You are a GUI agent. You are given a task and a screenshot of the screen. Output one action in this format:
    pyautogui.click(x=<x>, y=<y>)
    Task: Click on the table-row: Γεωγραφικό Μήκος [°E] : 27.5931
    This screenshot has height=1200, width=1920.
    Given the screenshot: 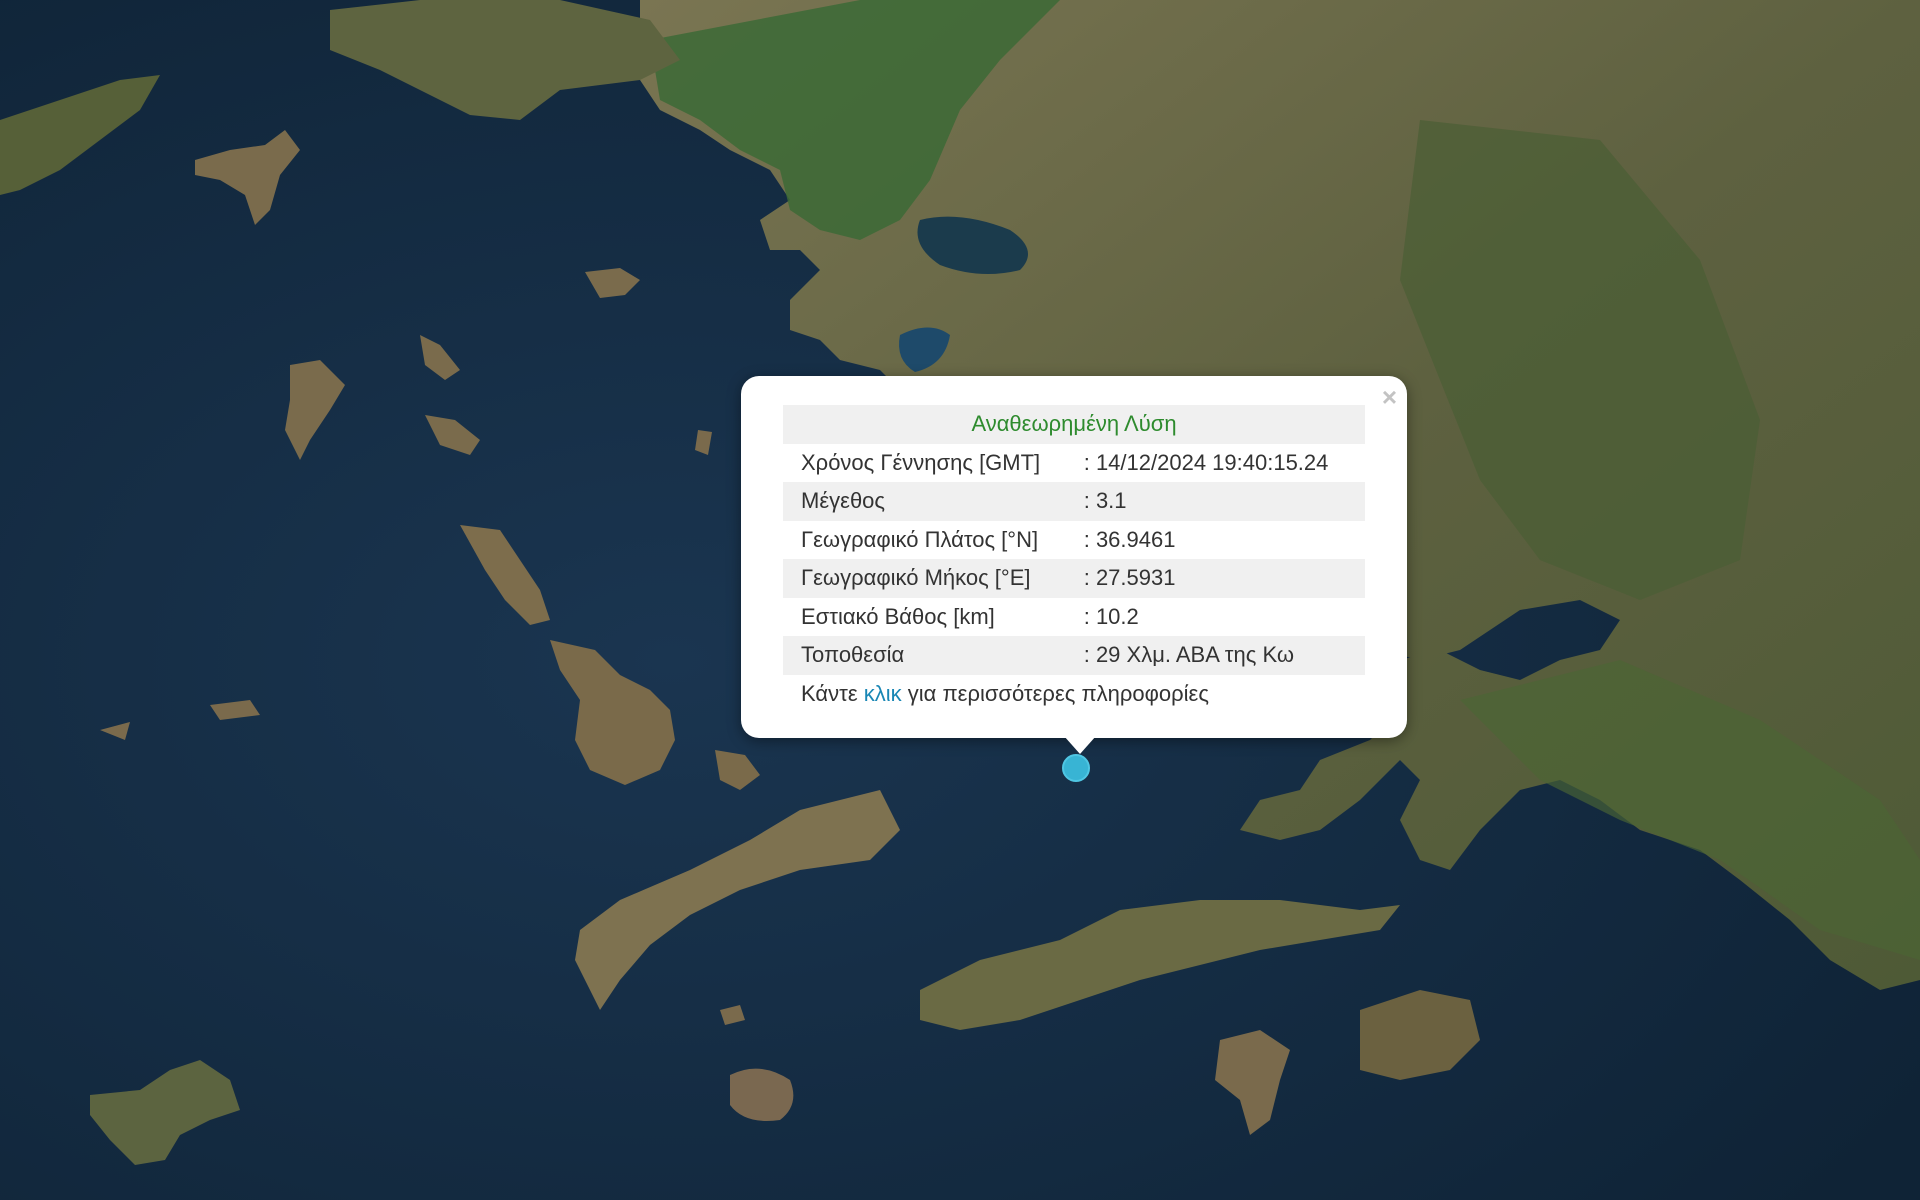 What is the action you would take?
    pyautogui.click(x=1074, y=578)
    